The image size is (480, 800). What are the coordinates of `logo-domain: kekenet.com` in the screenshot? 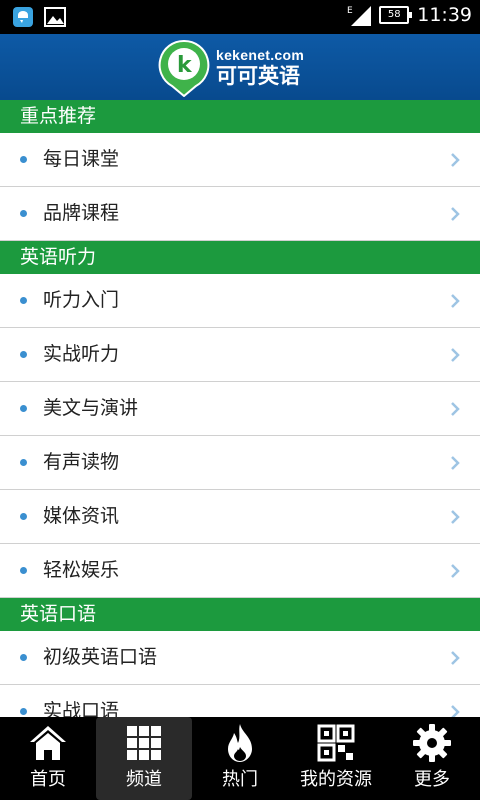 It's located at (260, 55).